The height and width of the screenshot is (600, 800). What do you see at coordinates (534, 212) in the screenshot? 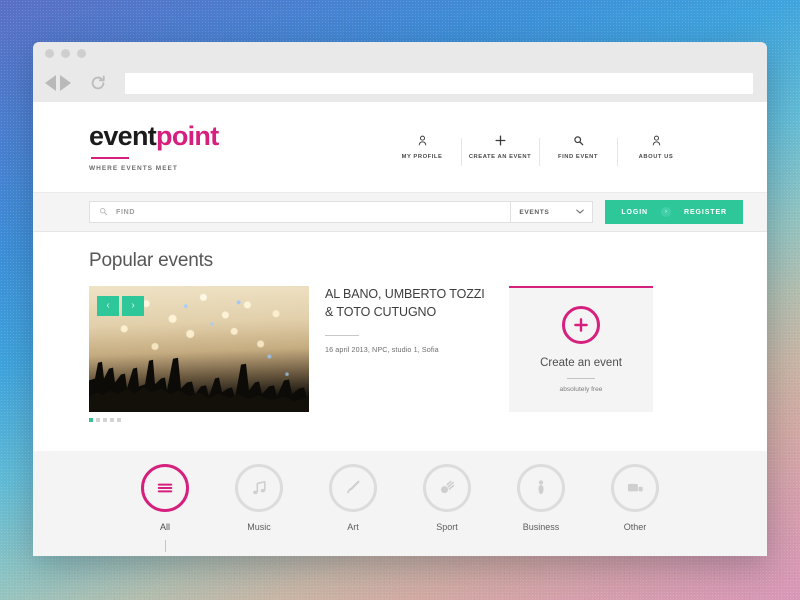
I see `search-type-value: EVENTS` at bounding box center [534, 212].